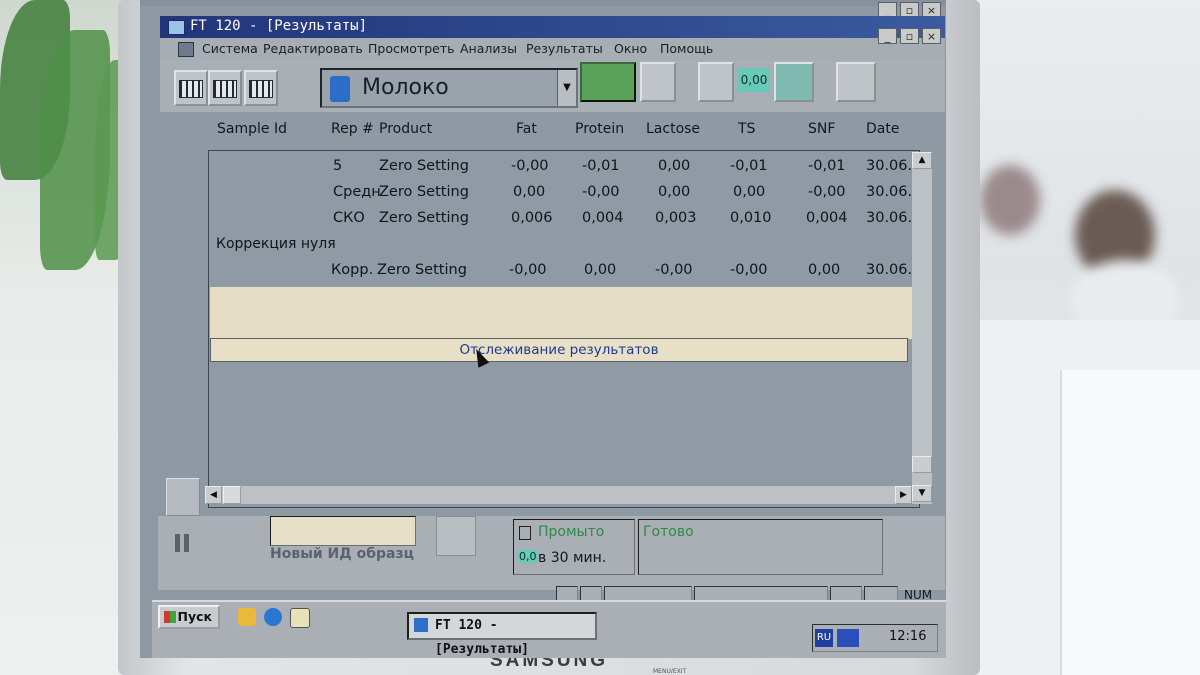 This screenshot has width=1200, height=675. Describe the element at coordinates (405, 87) in the screenshot. I see `product-select-value: Молоко` at that location.